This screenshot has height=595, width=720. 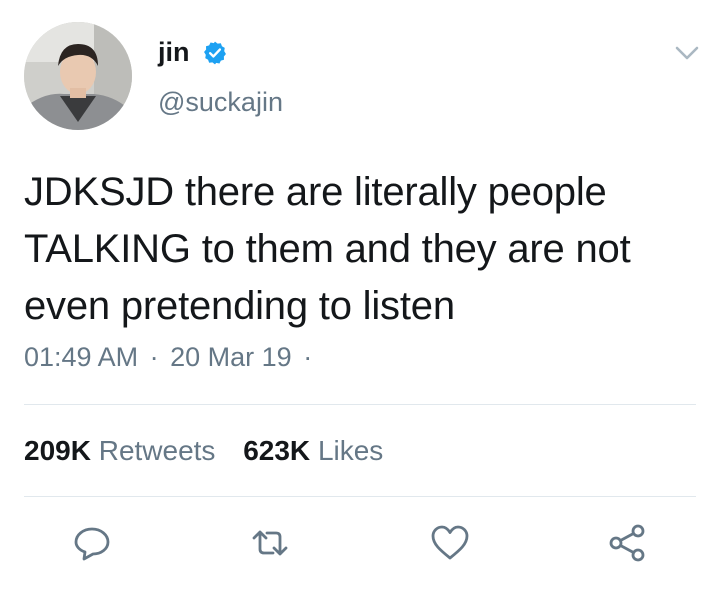 What do you see at coordinates (81, 357) in the screenshot?
I see `tweet-time: 01:49 AM` at bounding box center [81, 357].